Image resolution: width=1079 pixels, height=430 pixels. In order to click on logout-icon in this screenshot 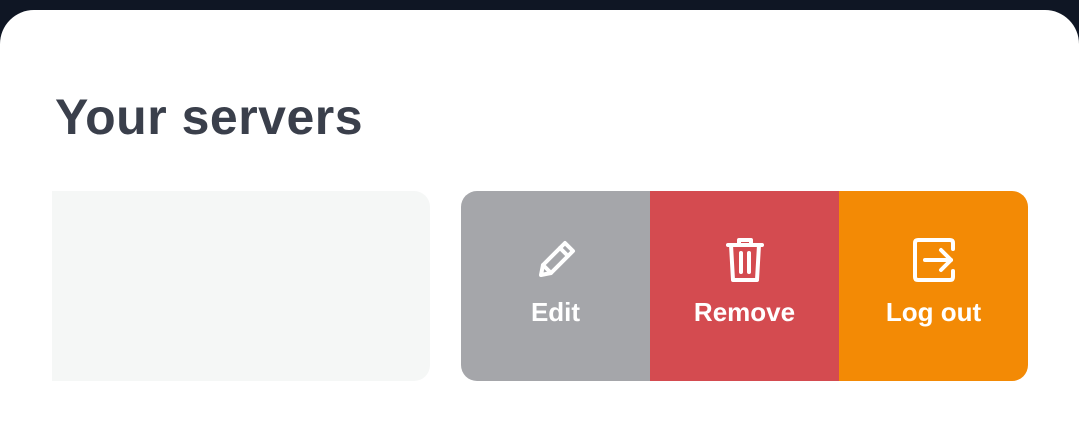, I will do `click(933, 259)`.